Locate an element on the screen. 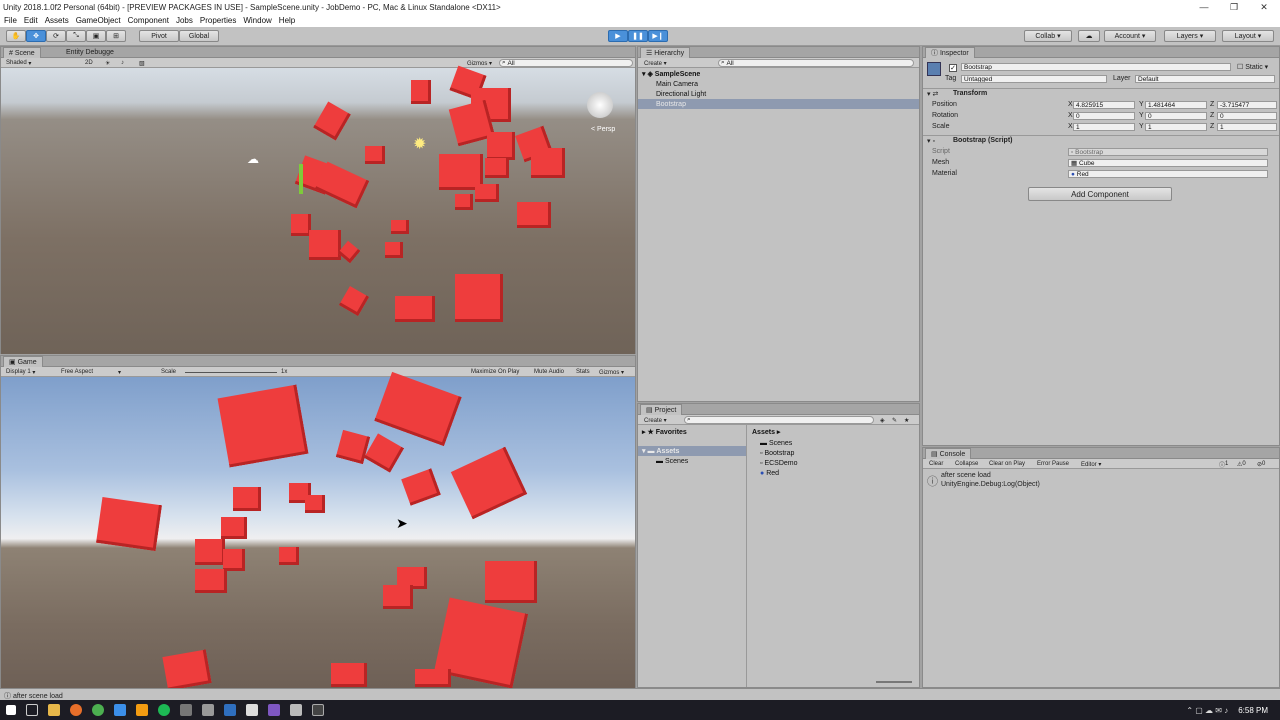  account-dropdown: Account ▾ is located at coordinates (1130, 36).